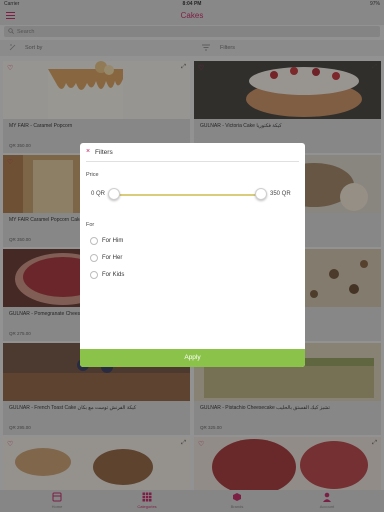 The width and height of the screenshot is (384, 512). Describe the element at coordinates (88, 151) in the screenshot. I see `close-icon: ×` at that location.